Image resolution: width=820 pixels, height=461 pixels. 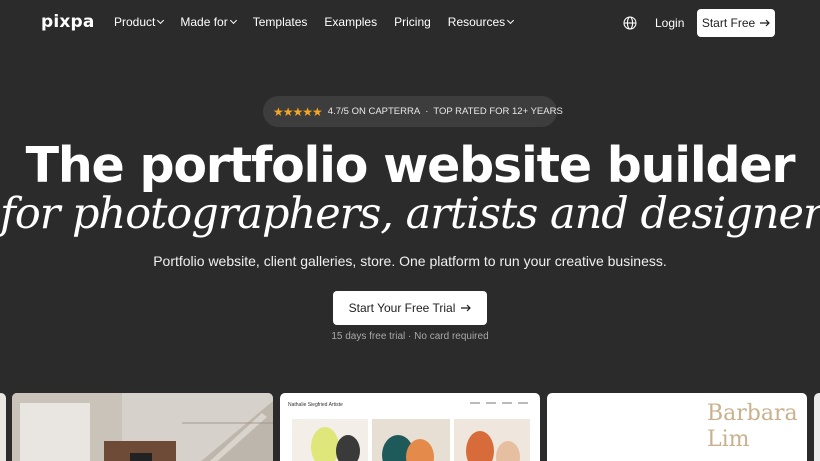 What do you see at coordinates (481, 22) in the screenshot?
I see `nav-item-resources: Resources` at bounding box center [481, 22].